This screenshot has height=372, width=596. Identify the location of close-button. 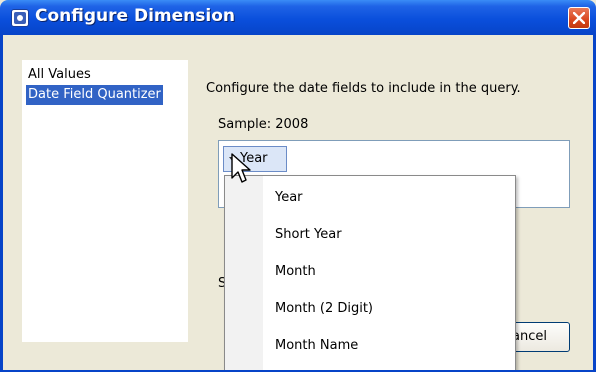
(579, 18).